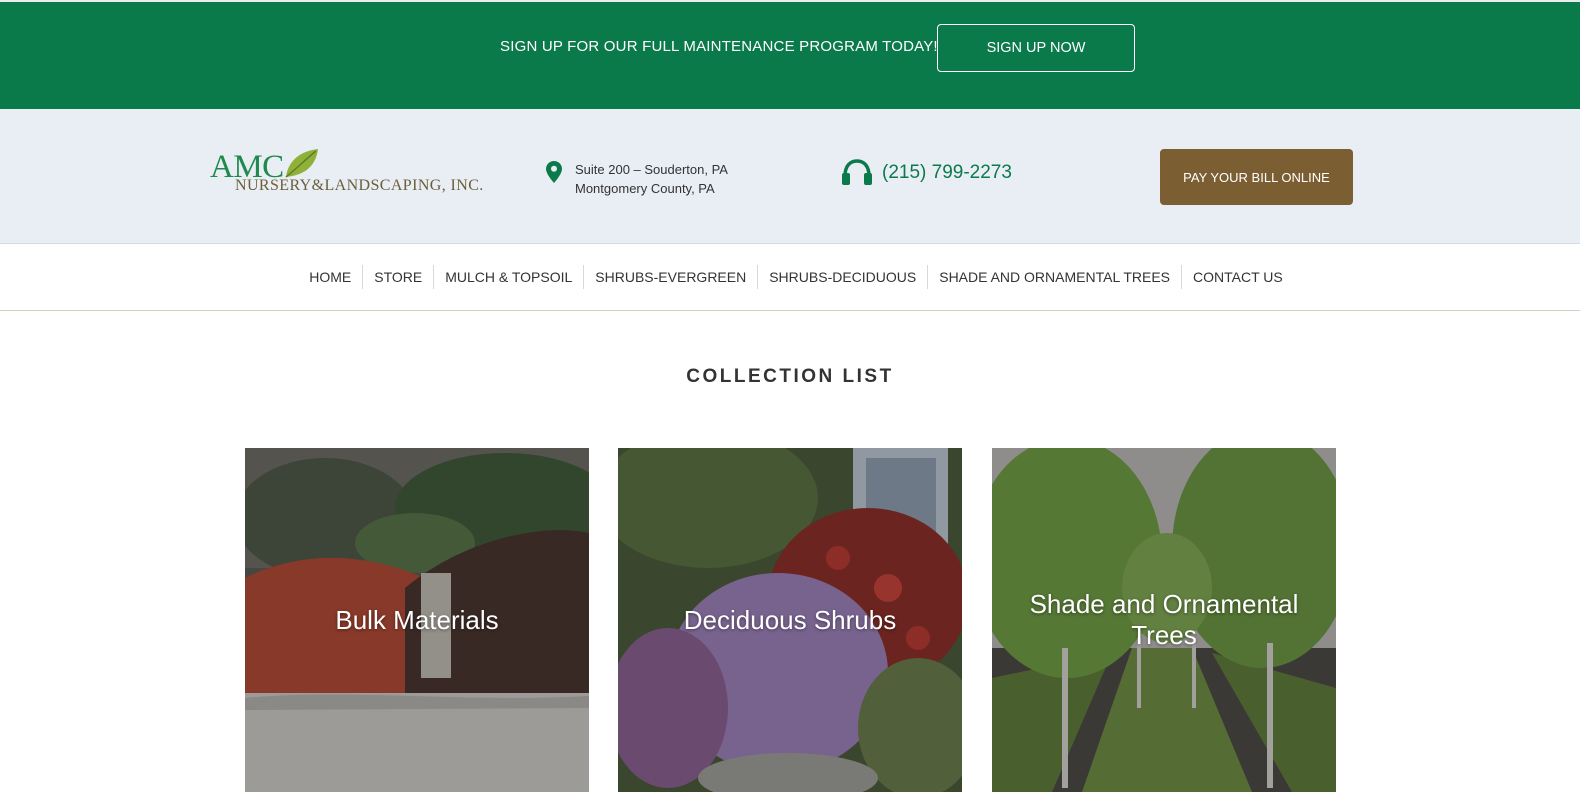 The image size is (1580, 797). I want to click on collection-card-bulk-materials: Bulk Materials, so click(417, 620).